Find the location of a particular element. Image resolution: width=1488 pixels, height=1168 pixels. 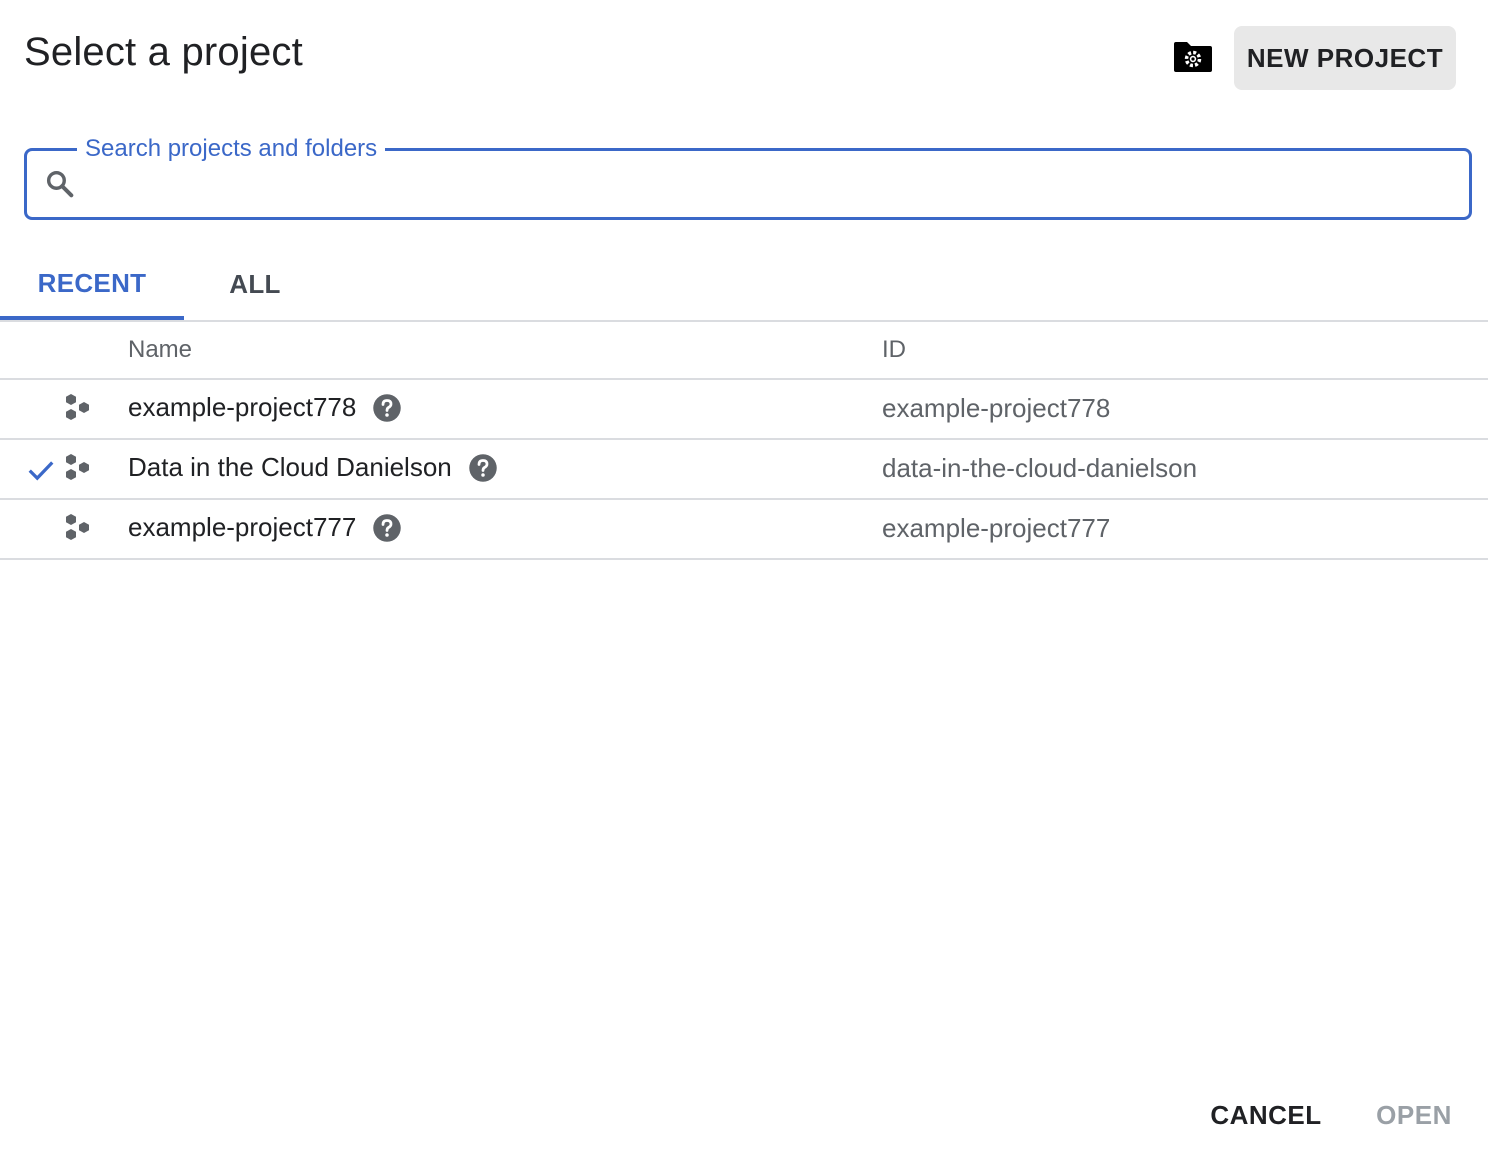

tab-all: ALL is located at coordinates (255, 284).